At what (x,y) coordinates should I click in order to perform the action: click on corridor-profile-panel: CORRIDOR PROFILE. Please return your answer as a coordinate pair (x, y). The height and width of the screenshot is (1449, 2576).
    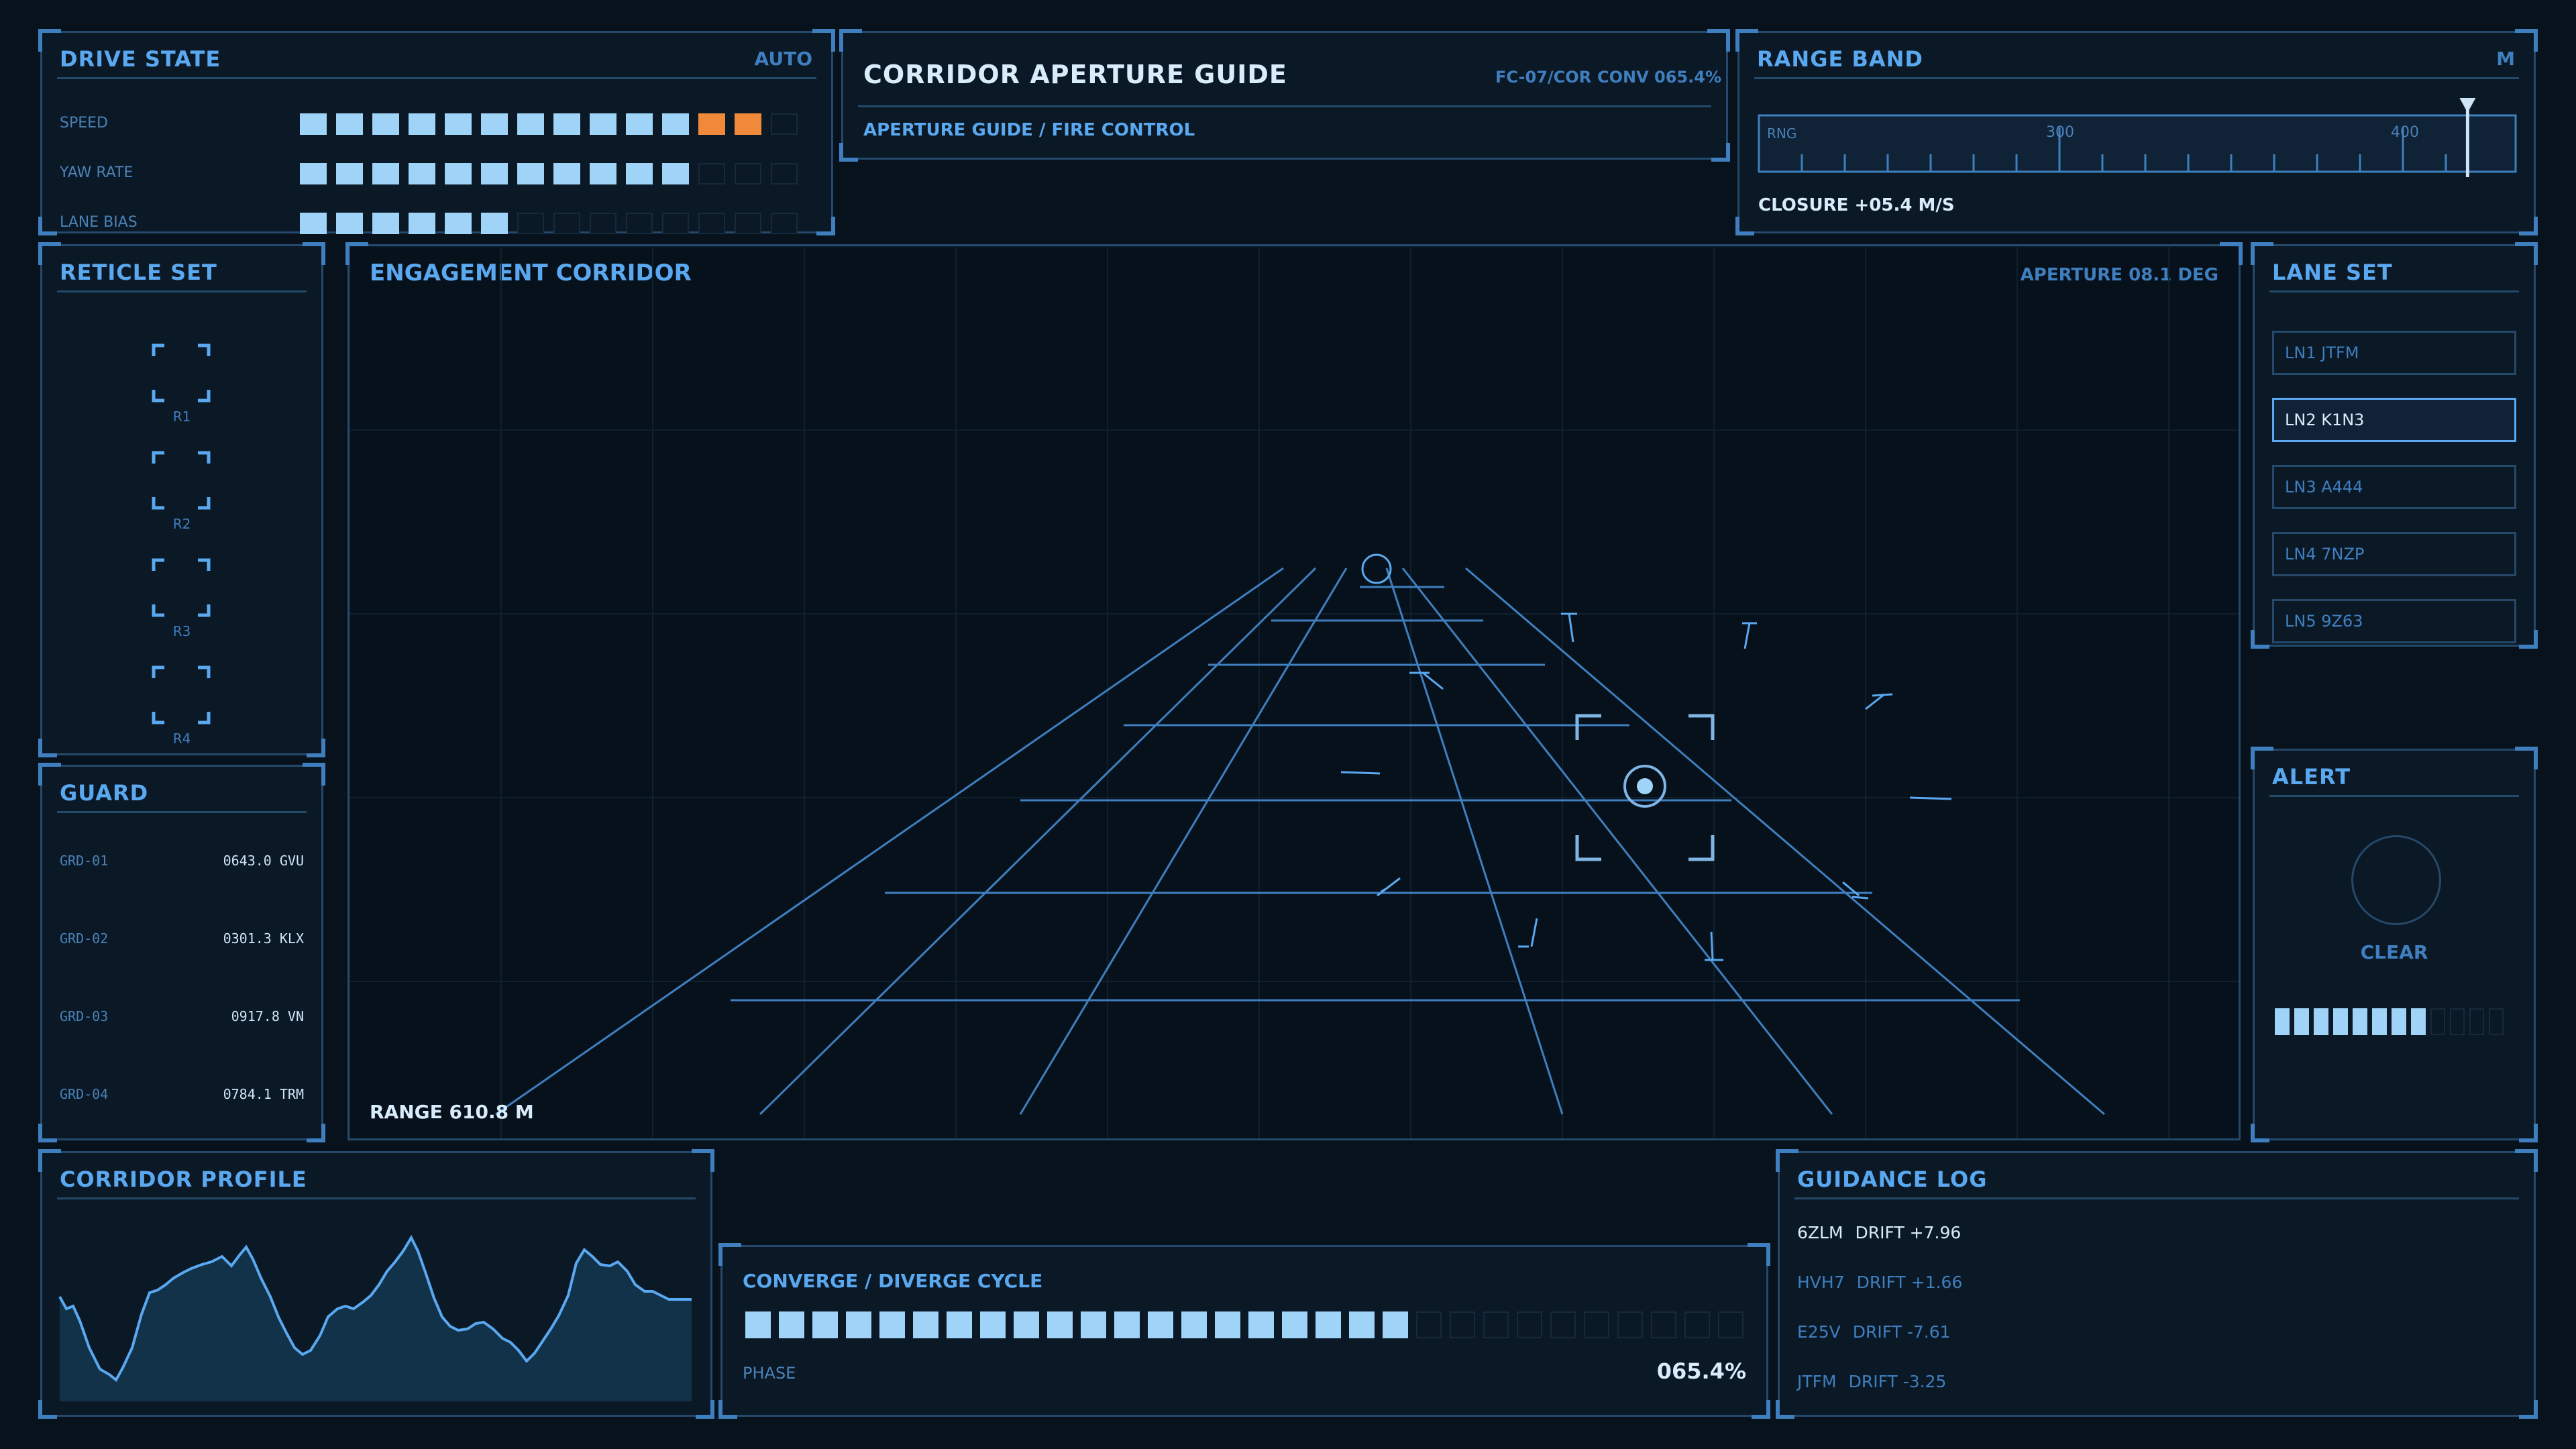
    Looking at the image, I should click on (376, 1284).